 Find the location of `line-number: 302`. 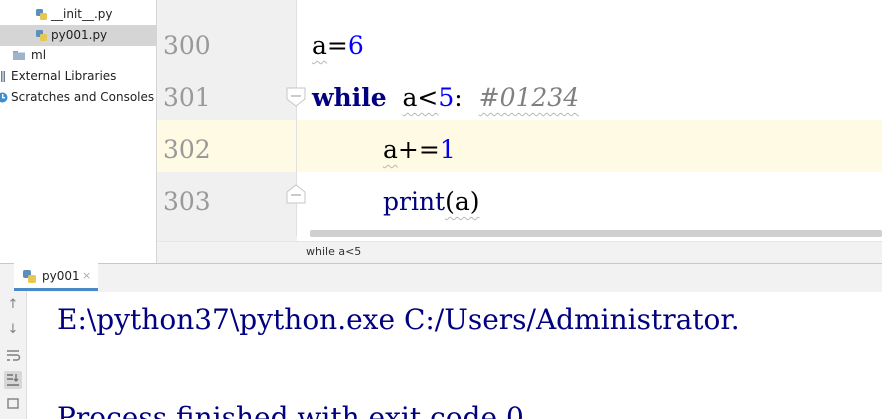

line-number: 302 is located at coordinates (187, 149).